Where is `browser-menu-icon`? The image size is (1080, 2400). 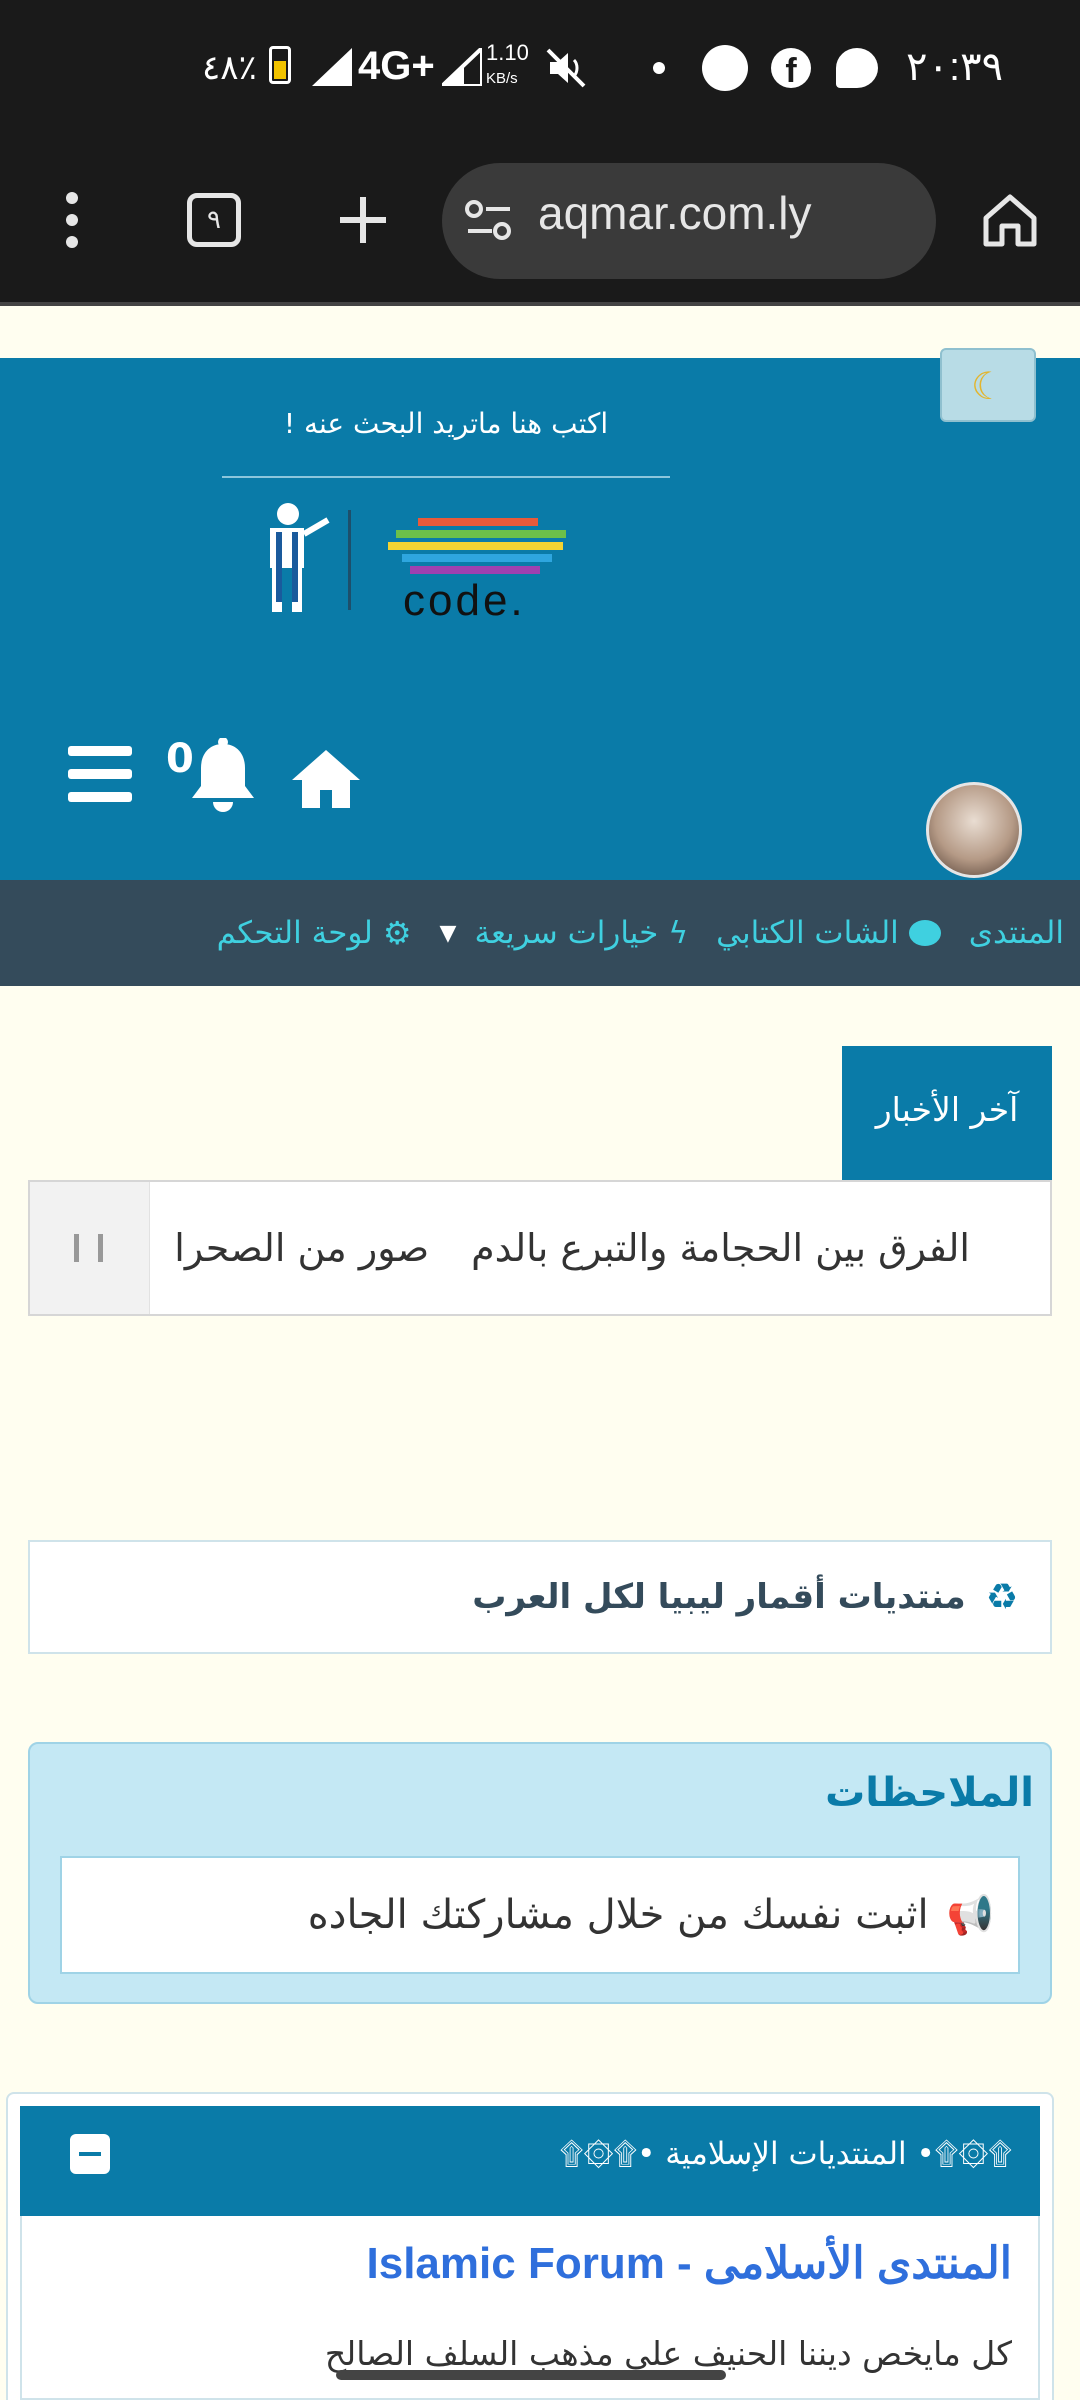
browser-menu-icon is located at coordinates (72, 220).